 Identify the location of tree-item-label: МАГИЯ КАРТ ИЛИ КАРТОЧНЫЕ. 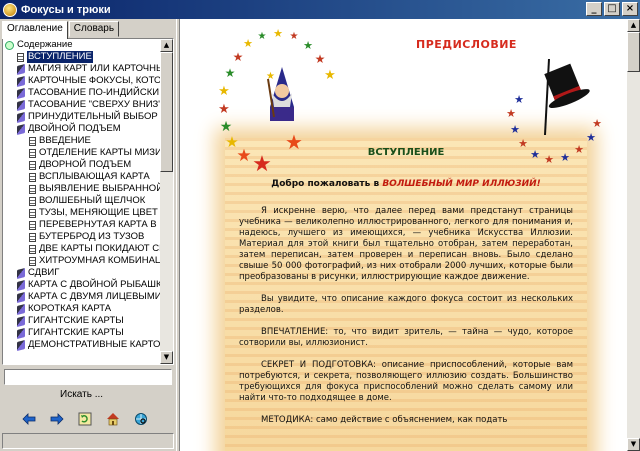
(95, 68).